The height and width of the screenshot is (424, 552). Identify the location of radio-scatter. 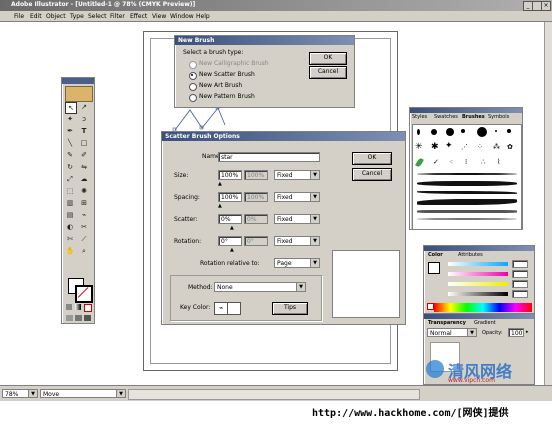
(193, 76).